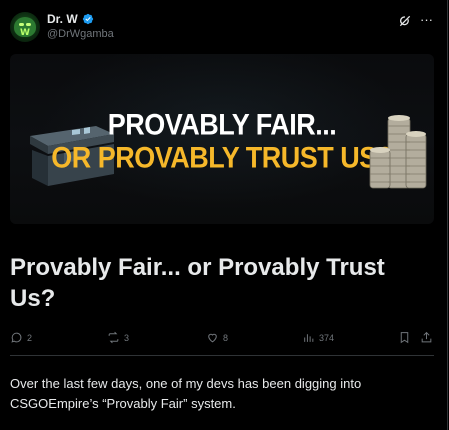 The width and height of the screenshot is (449, 430). I want to click on share-icon, so click(426, 337).